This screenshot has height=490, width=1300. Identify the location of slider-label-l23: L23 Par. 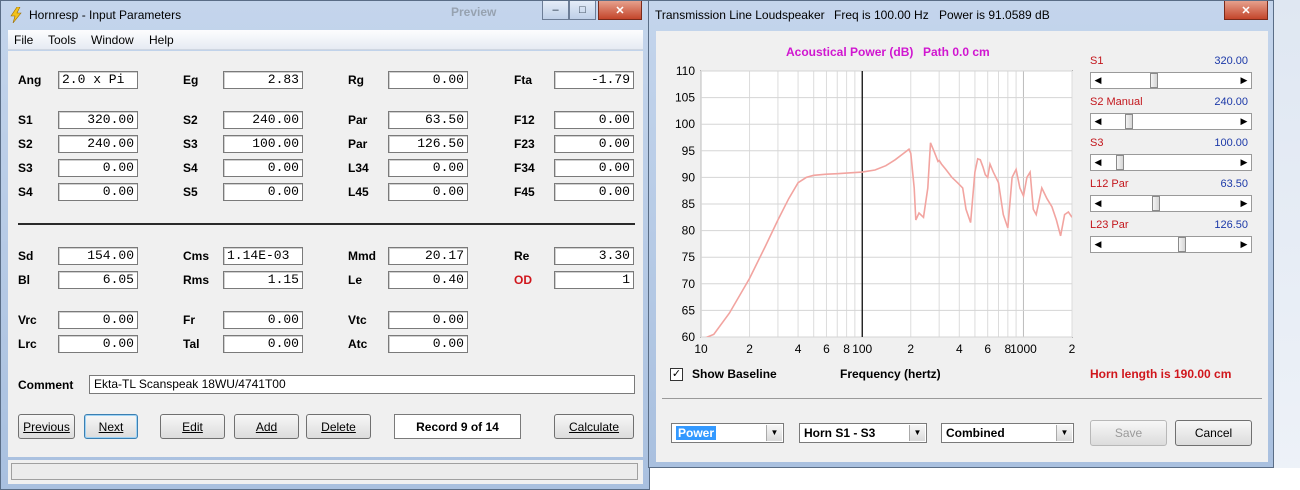
(1109, 225).